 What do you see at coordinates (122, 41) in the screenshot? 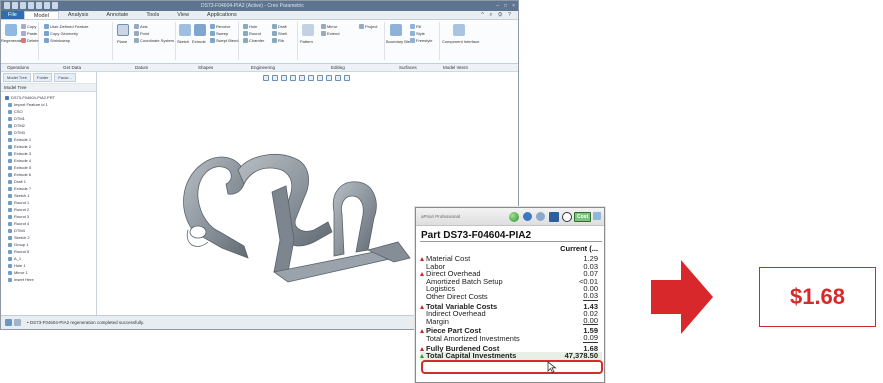
I see `plane-button: Plane` at bounding box center [122, 41].